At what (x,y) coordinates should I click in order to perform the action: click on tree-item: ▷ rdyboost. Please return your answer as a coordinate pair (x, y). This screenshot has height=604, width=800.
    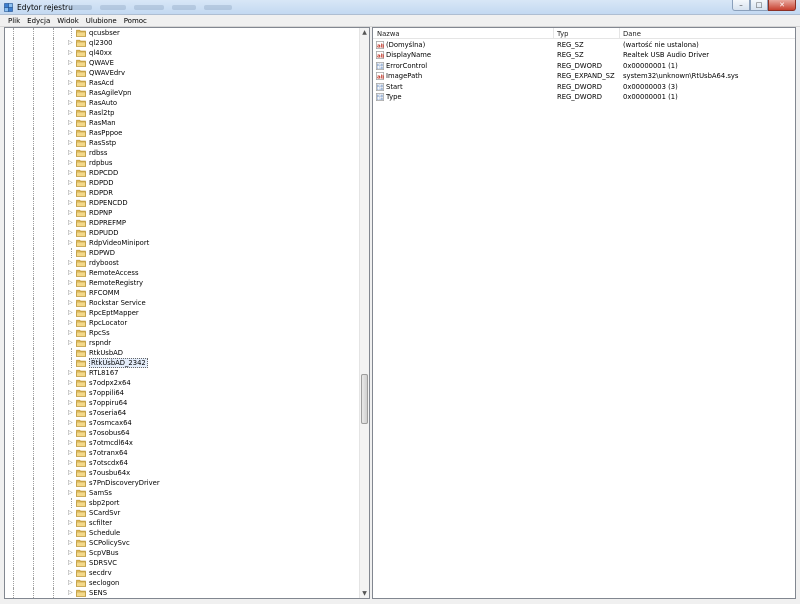
    Looking at the image, I should click on (183, 263).